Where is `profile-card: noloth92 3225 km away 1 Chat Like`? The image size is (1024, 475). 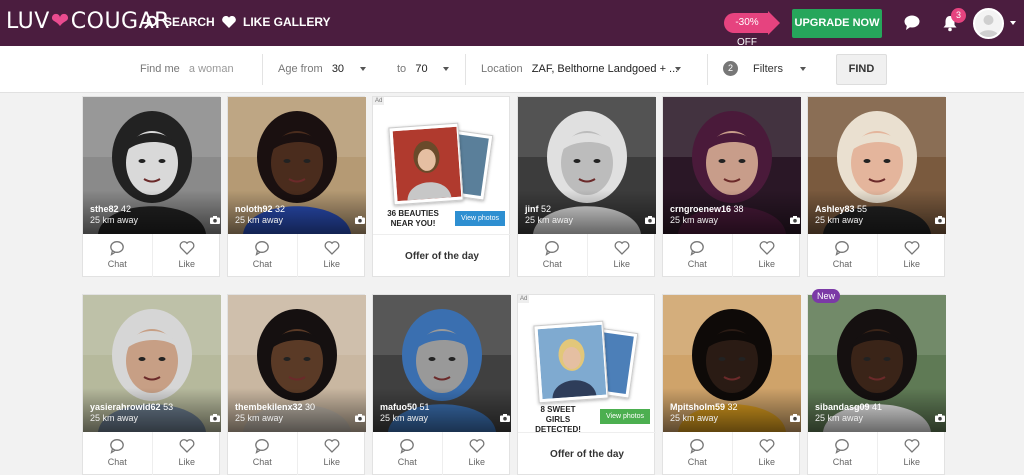
profile-card: noloth92 3225 km away 1 Chat Like is located at coordinates (297, 186).